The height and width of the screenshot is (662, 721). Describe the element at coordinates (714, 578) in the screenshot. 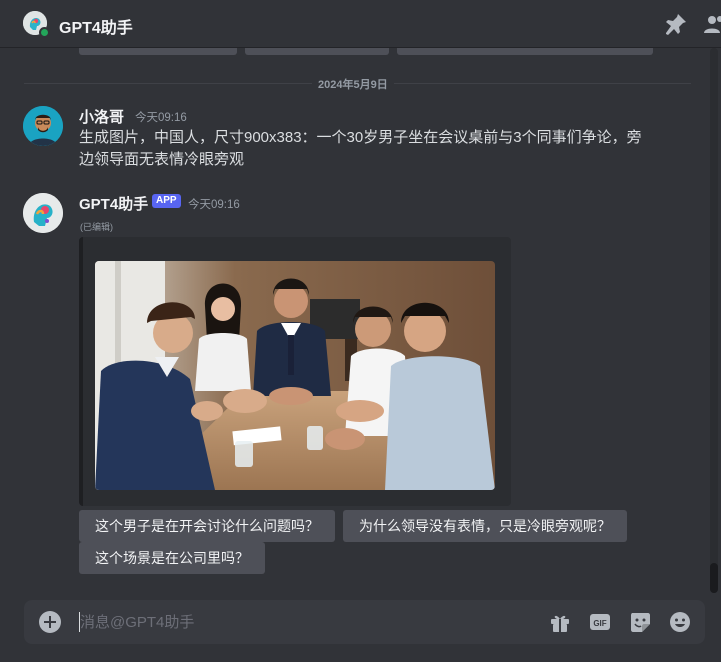

I see `scrollbar-thumb` at that location.